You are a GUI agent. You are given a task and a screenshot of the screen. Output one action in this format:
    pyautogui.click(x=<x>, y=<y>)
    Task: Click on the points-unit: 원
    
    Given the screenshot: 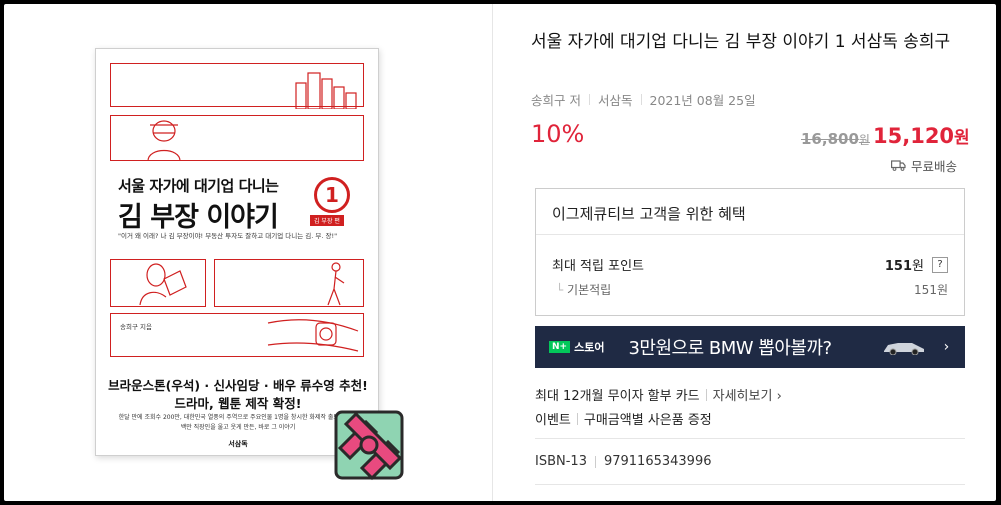 What is the action you would take?
    pyautogui.click(x=918, y=266)
    